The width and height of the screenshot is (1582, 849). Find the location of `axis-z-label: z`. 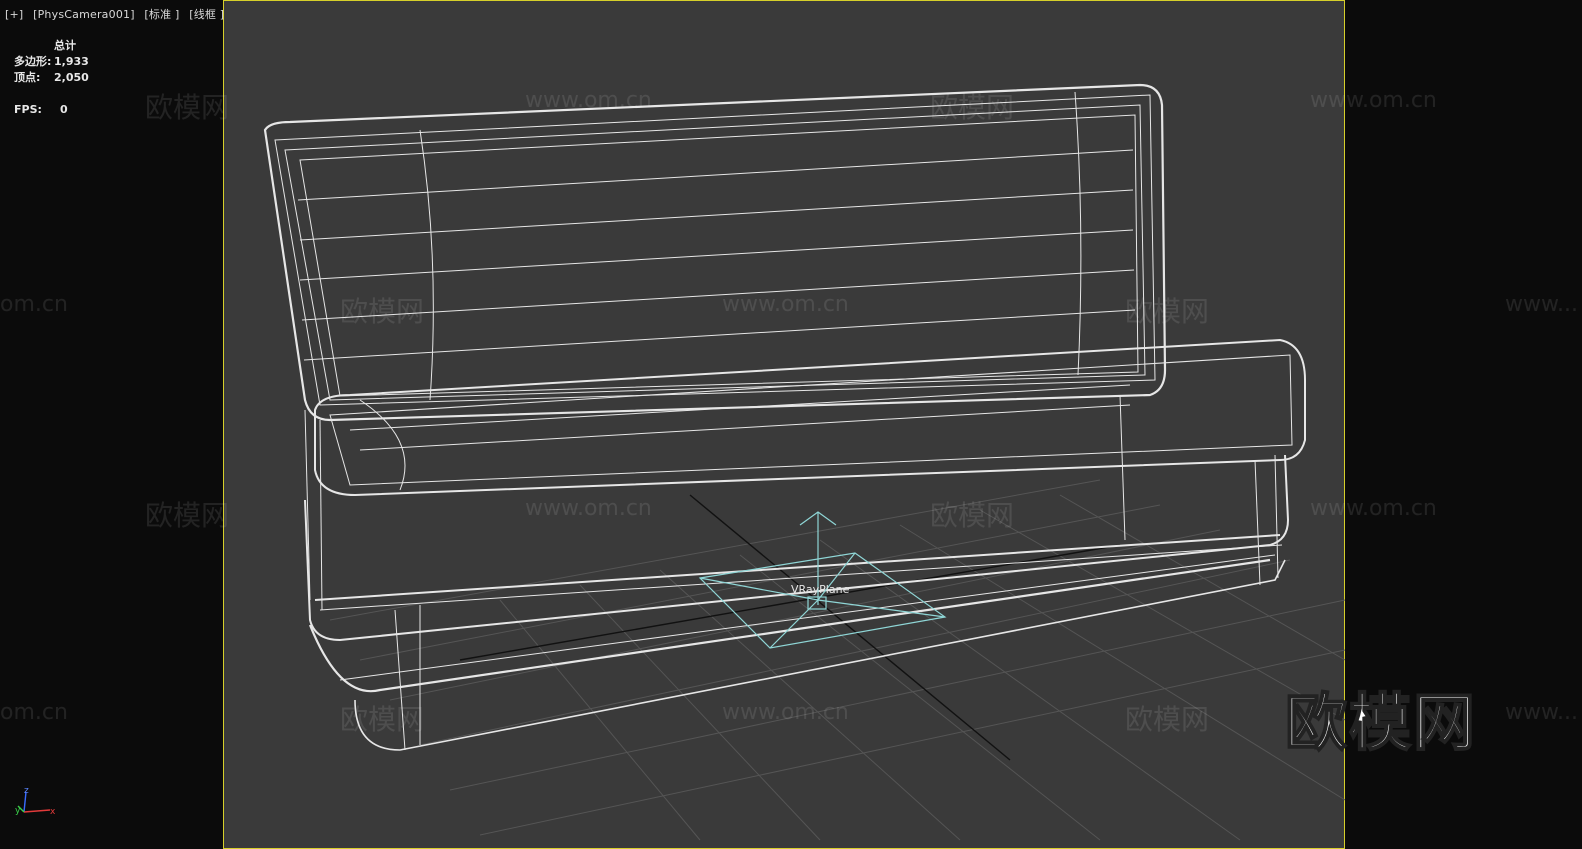

axis-z-label: z is located at coordinates (26, 791).